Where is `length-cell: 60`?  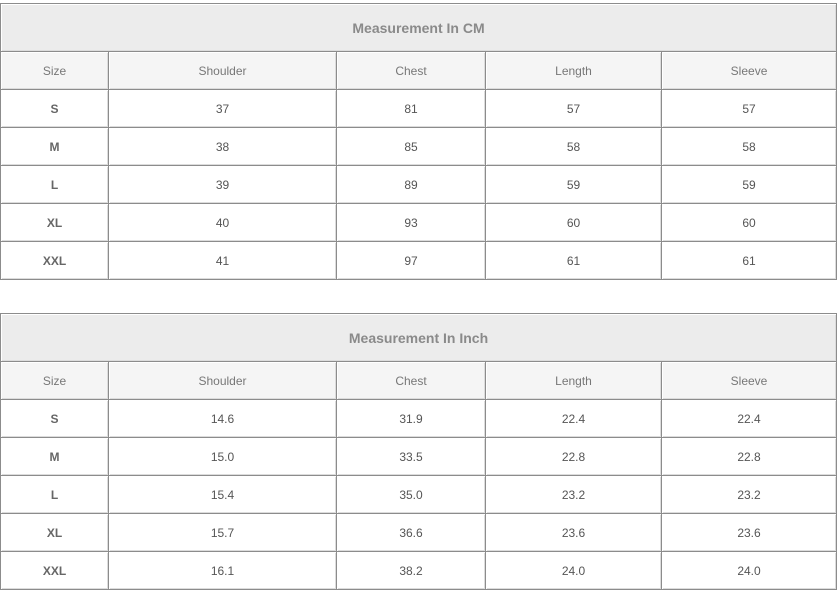 length-cell: 60 is located at coordinates (574, 223).